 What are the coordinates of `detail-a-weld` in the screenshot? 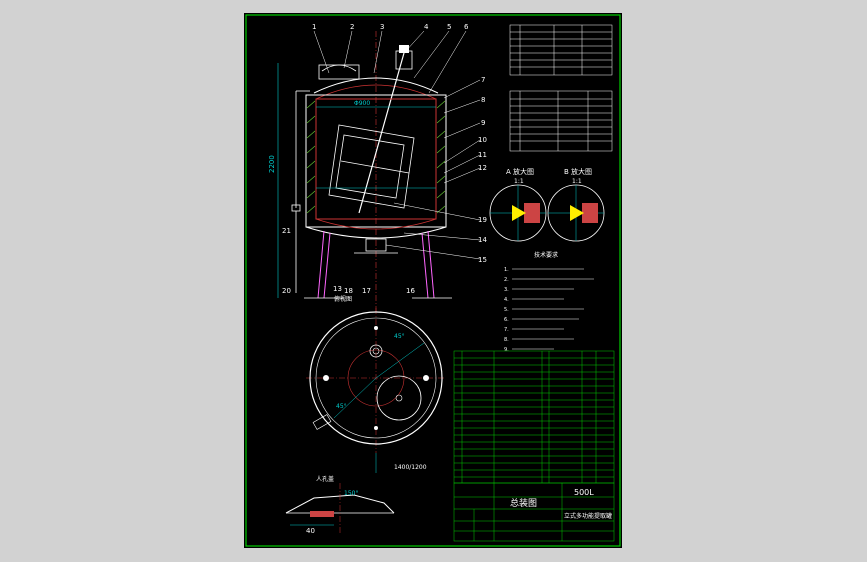 It's located at (519, 213).